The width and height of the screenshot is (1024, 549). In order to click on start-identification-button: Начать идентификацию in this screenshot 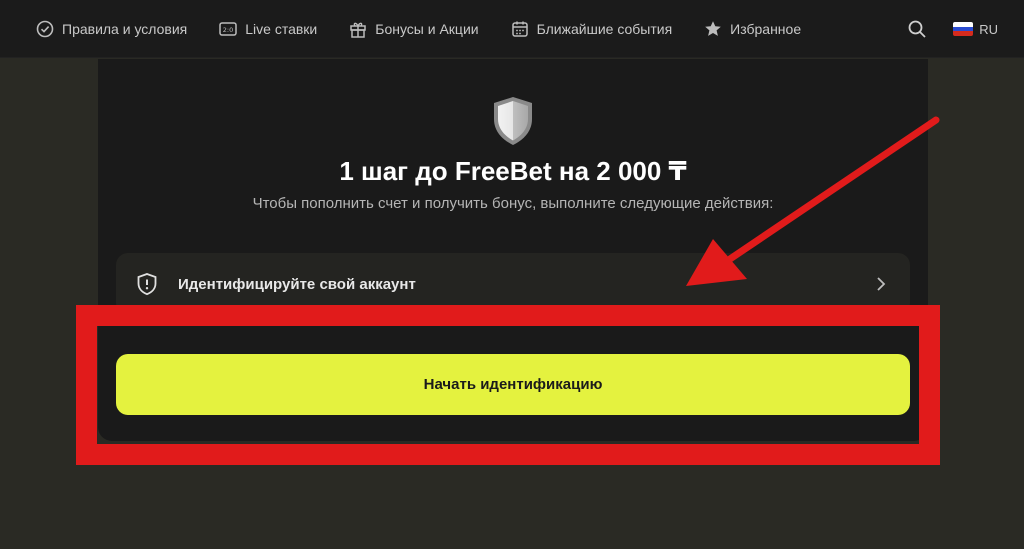, I will do `click(513, 384)`.